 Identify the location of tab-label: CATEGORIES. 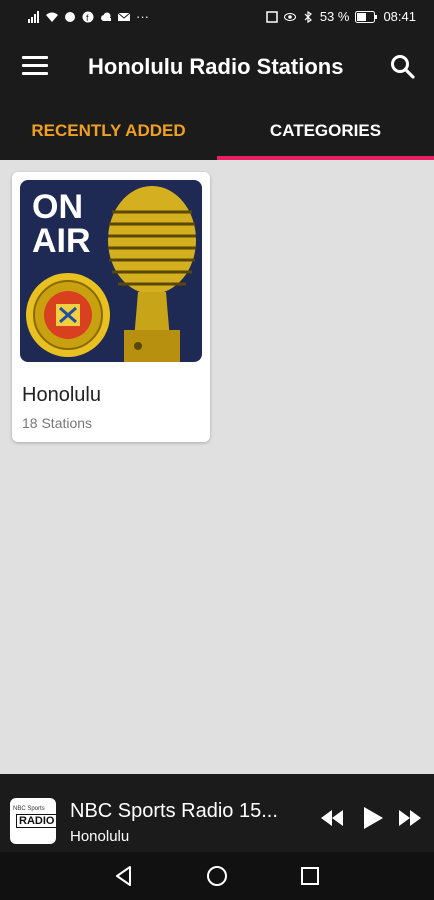
(325, 130).